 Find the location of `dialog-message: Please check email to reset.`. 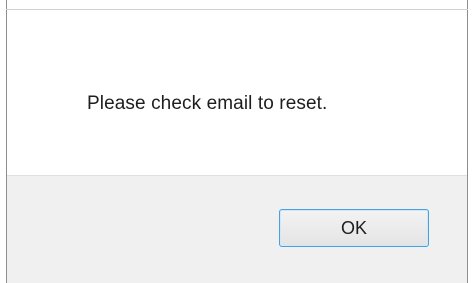

dialog-message: Please check email to reset. is located at coordinates (207, 103).